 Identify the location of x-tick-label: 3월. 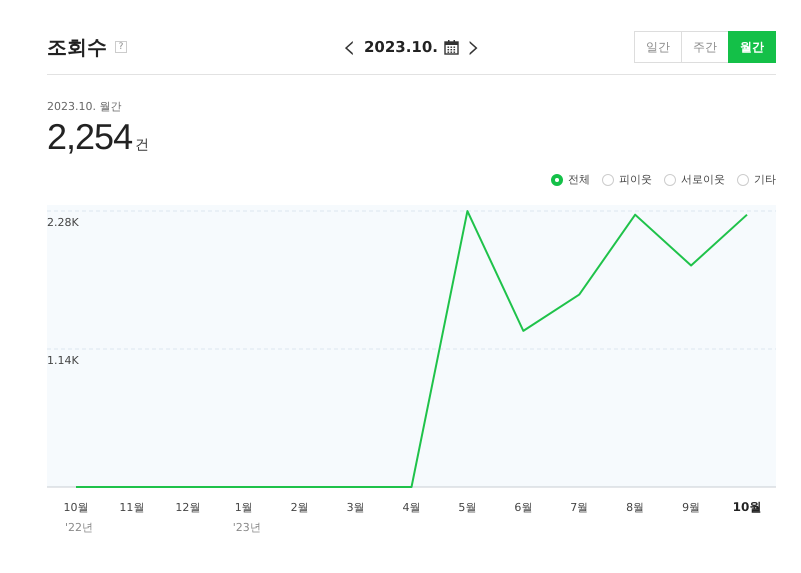
(355, 507).